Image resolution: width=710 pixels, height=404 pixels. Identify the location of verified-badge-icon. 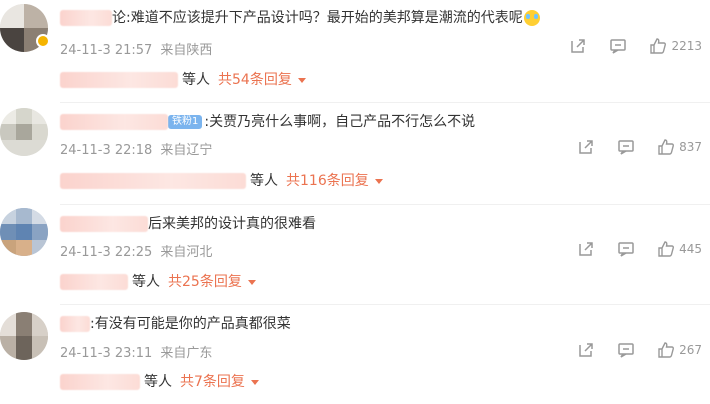
(43, 41).